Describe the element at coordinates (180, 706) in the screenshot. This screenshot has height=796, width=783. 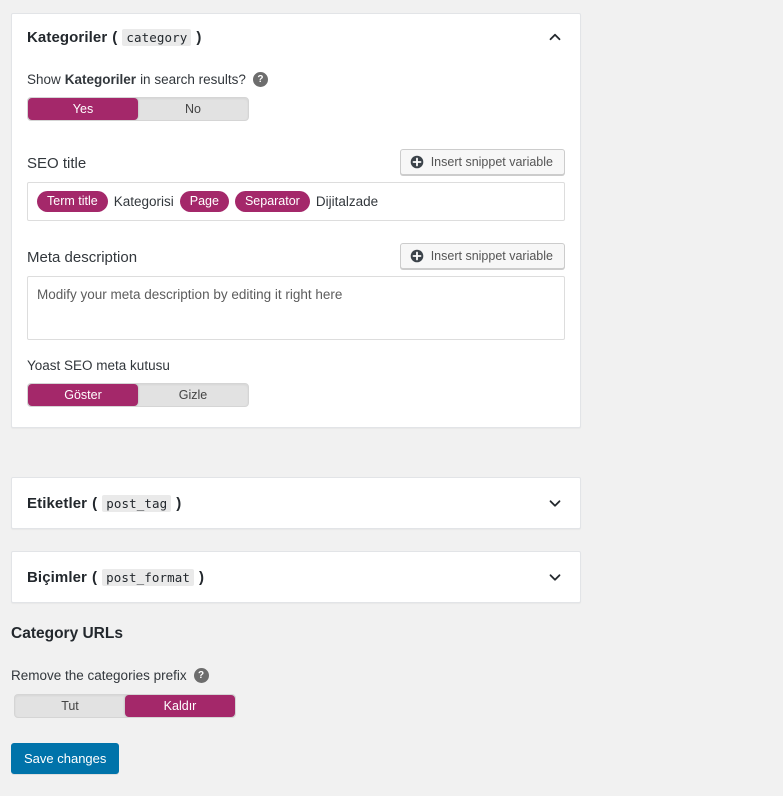
I see `remove-prefix-option-kaldir: Kaldır` at that location.